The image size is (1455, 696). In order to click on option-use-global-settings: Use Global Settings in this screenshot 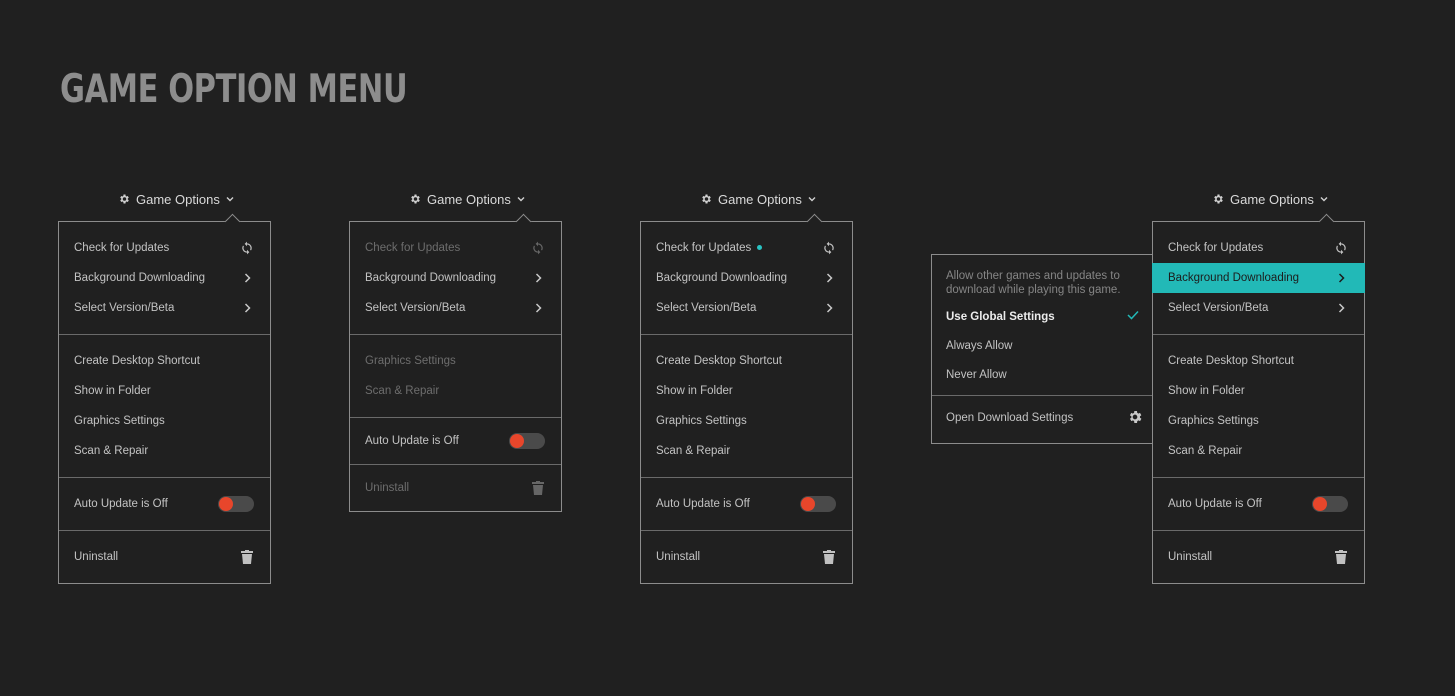, I will do `click(1042, 316)`.